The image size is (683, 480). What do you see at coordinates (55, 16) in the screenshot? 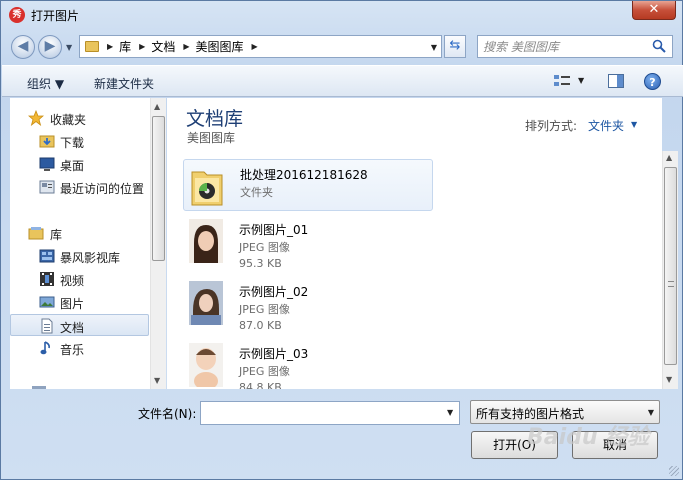
I see `window-title: 打开图片` at bounding box center [55, 16].